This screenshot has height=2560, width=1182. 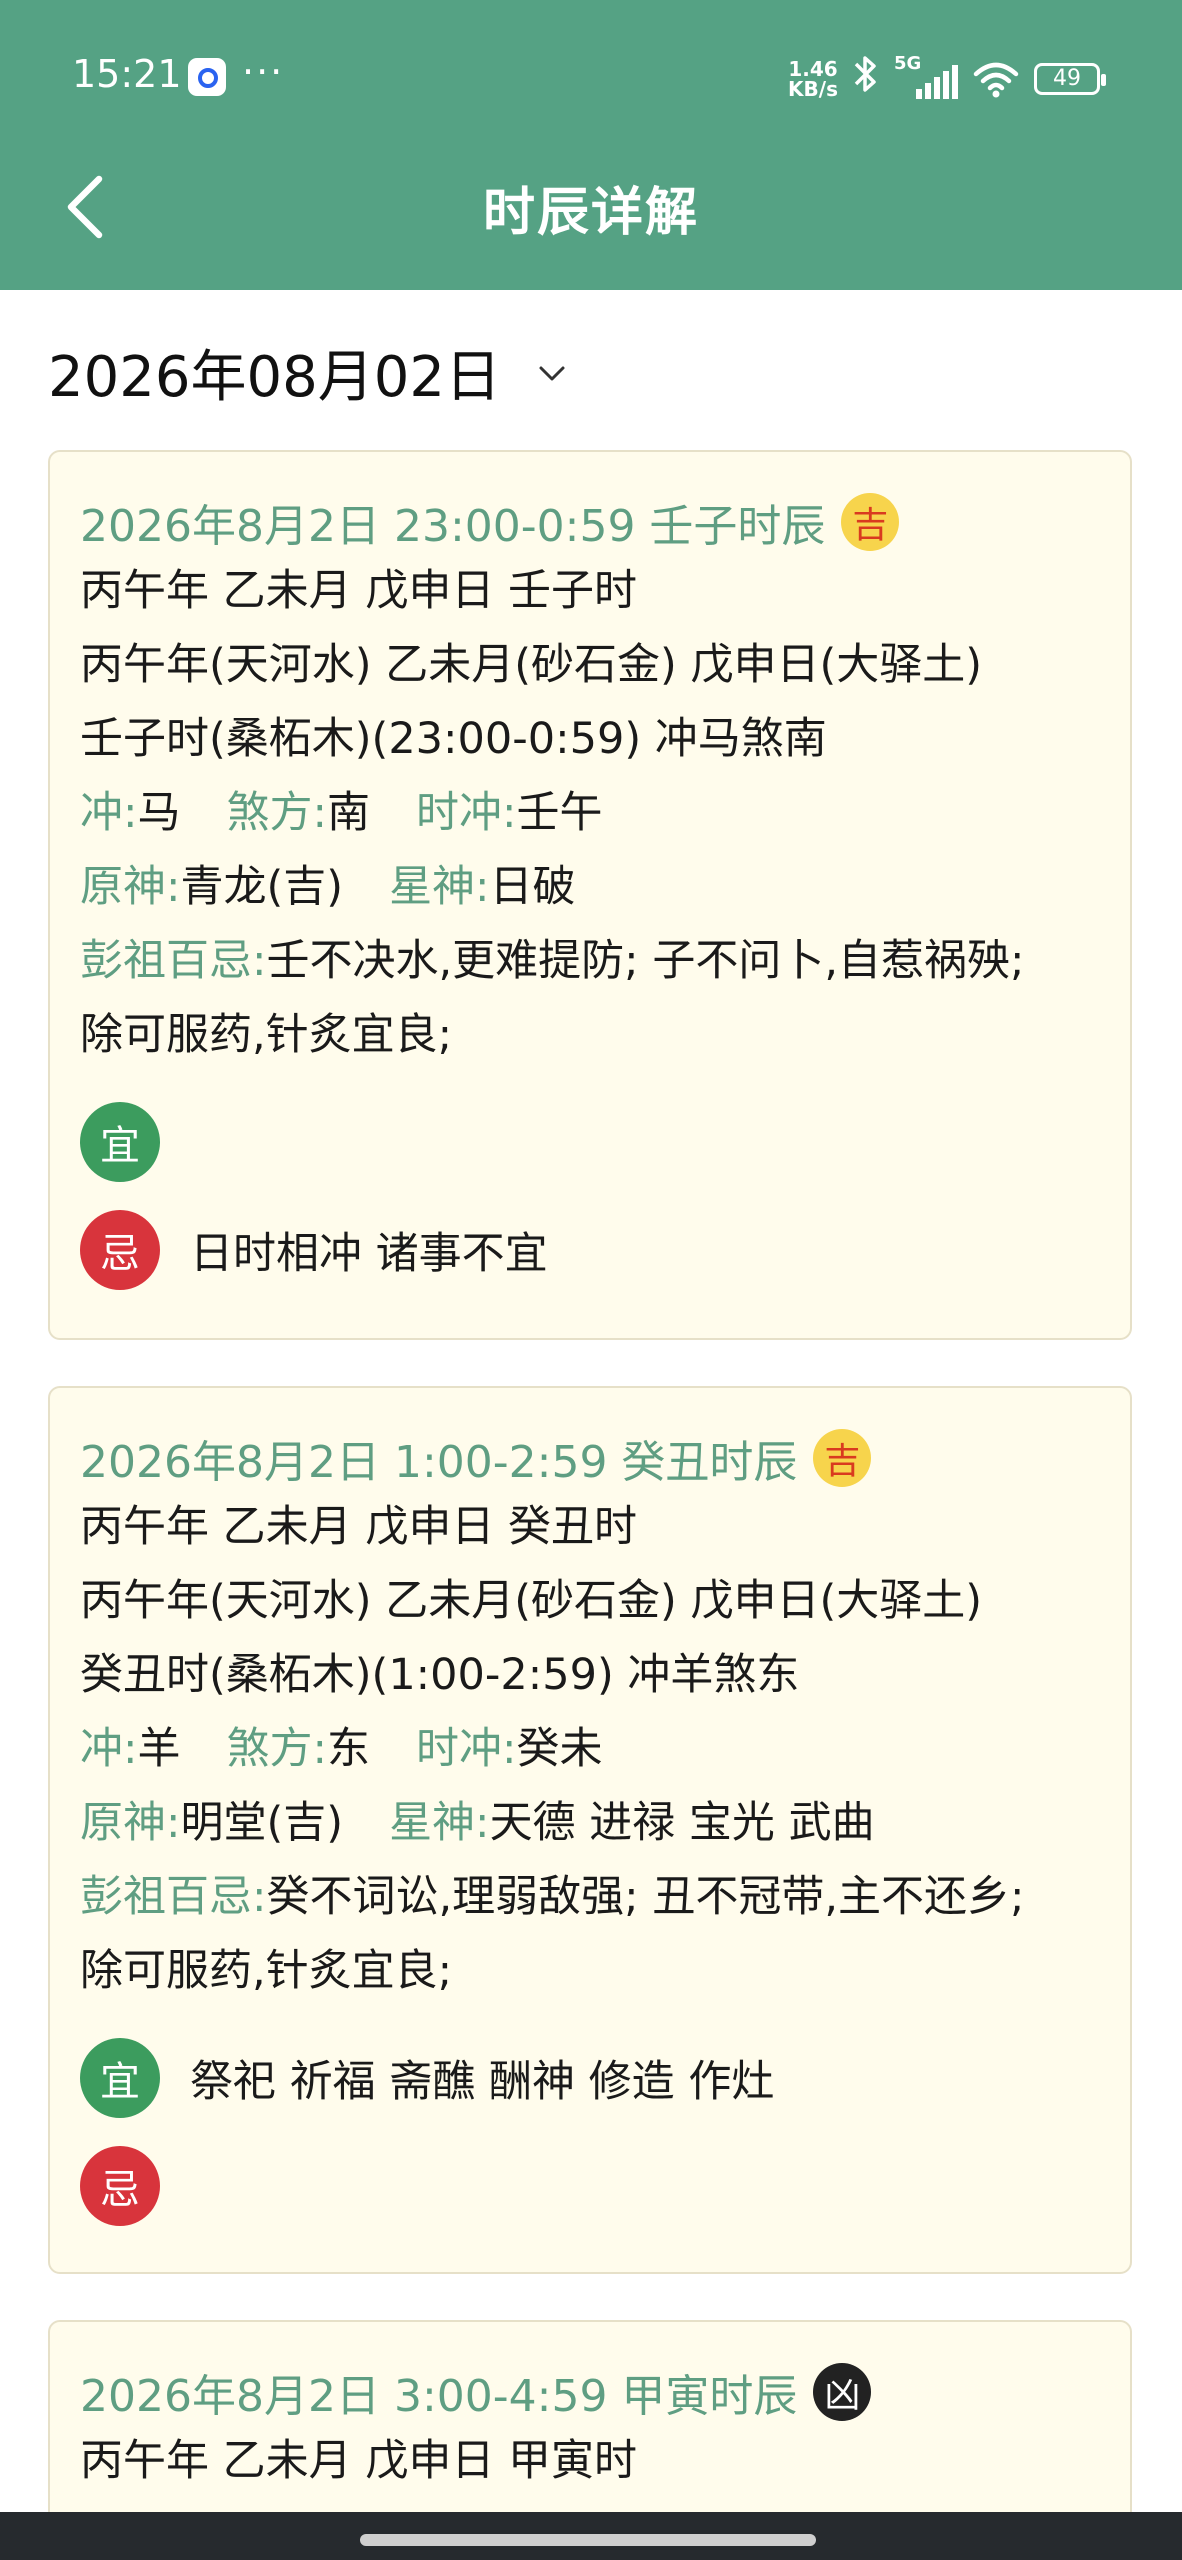 I want to click on shichen-line: 壬子时(桑柘木)(23:00-0:59) 冲马煞南, so click(x=453, y=739).